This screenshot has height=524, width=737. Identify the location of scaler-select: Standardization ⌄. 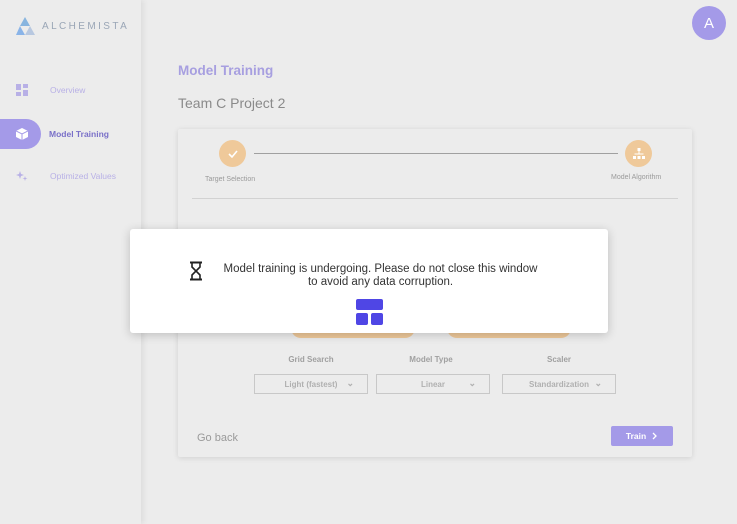
(559, 384).